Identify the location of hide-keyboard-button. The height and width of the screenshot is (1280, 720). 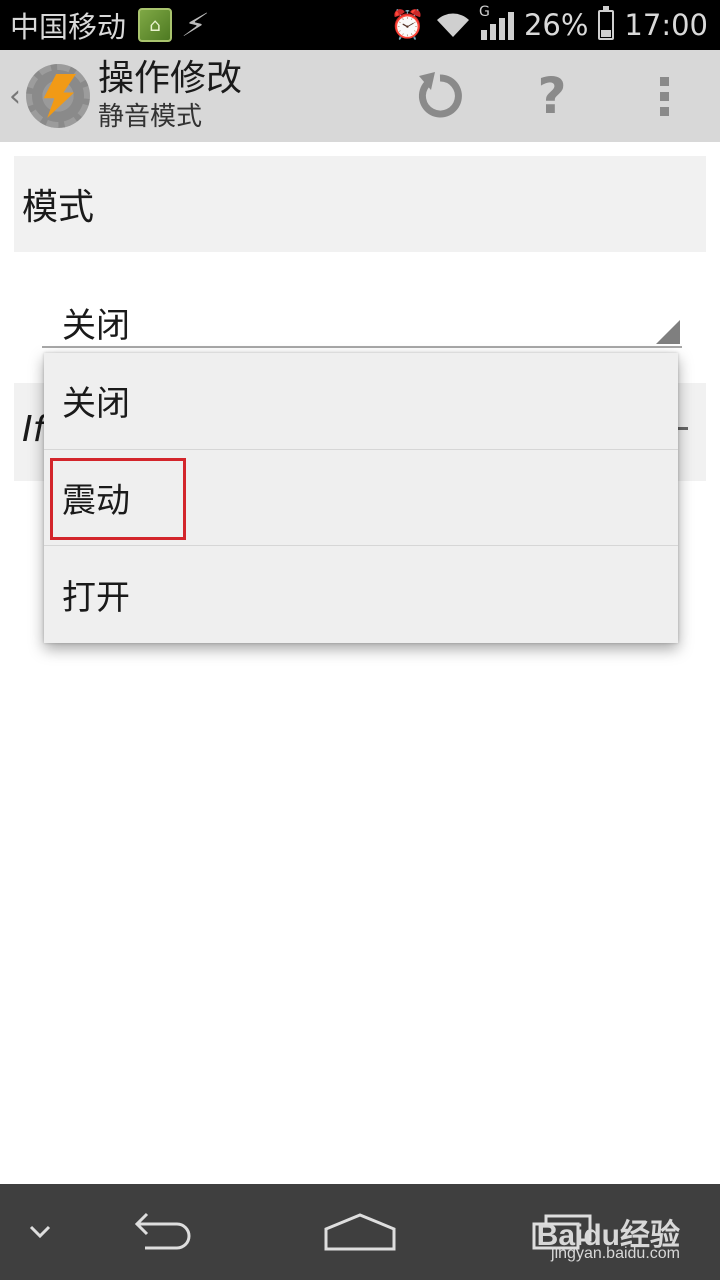
(40, 1232).